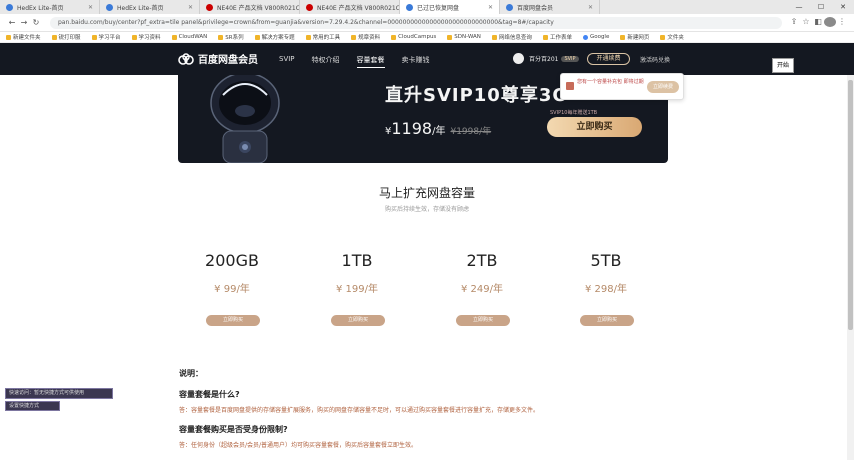 The image size is (854, 460). Describe the element at coordinates (830, 22) in the screenshot. I see `profile-avatar` at that location.